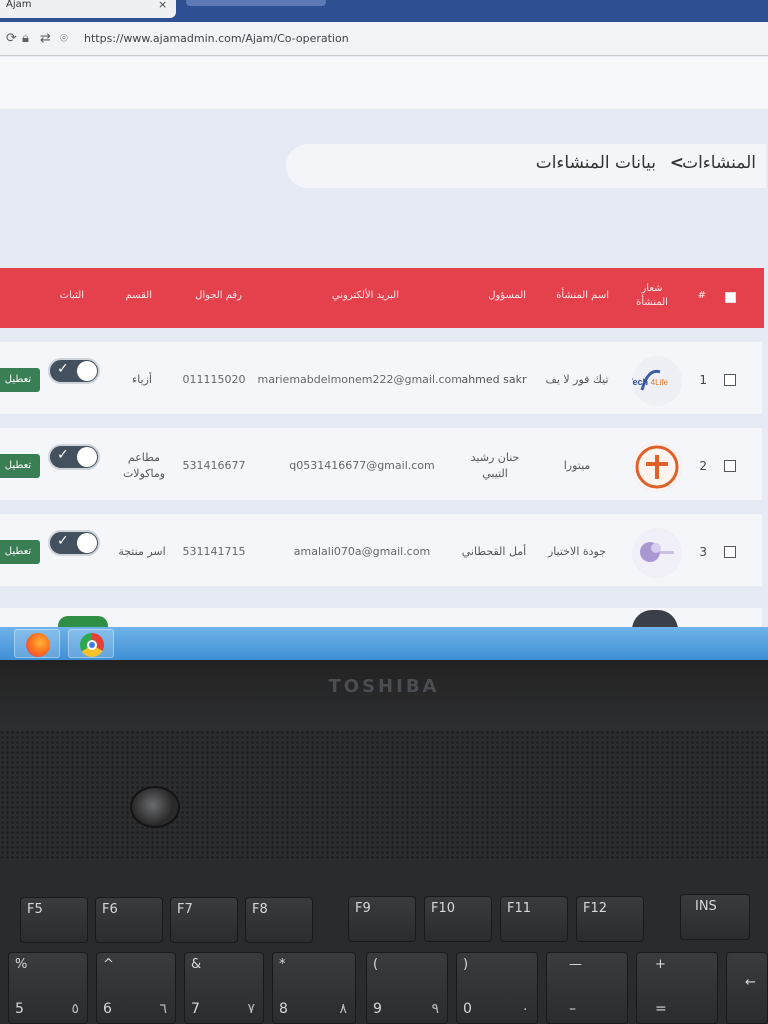 Image resolution: width=768 pixels, height=1024 pixels. I want to click on key-backspace: ←, so click(747, 988).